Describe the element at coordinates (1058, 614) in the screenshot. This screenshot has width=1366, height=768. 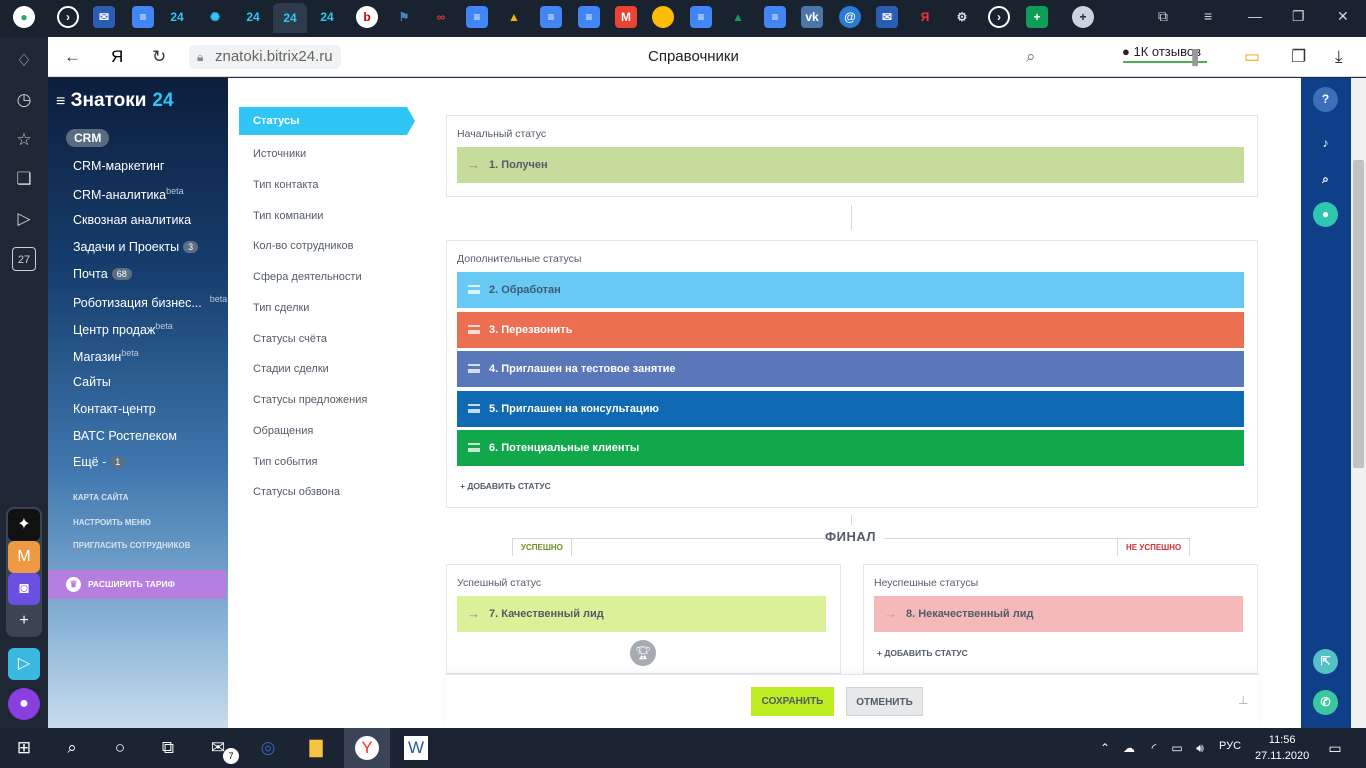
I see `status-item: → 8. Некачественный лид` at that location.